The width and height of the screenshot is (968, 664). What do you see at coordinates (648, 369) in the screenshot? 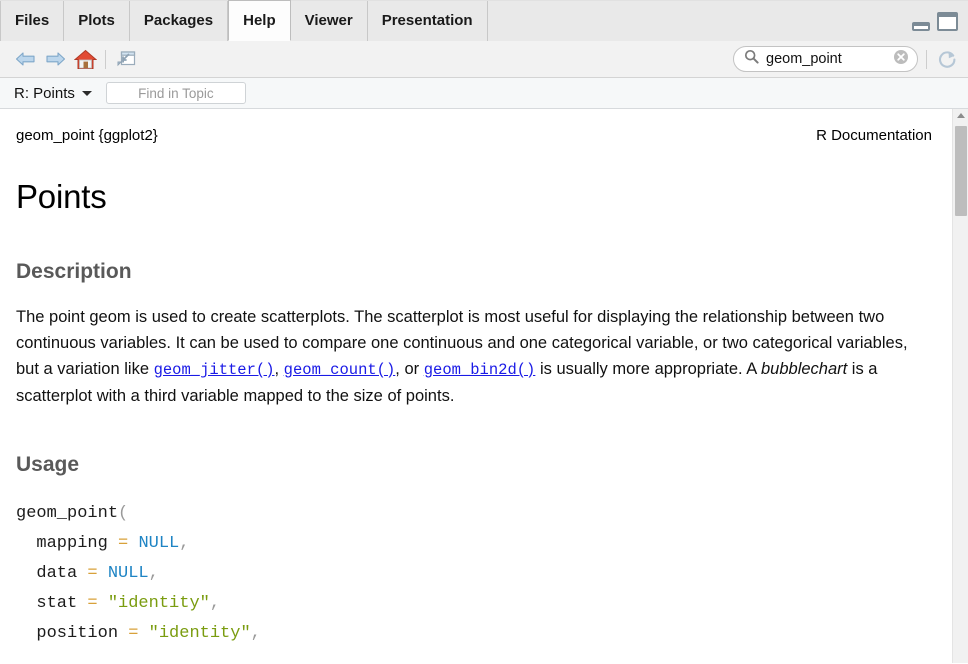
I see `description-text-4: is usually more appropriate. A` at bounding box center [648, 369].